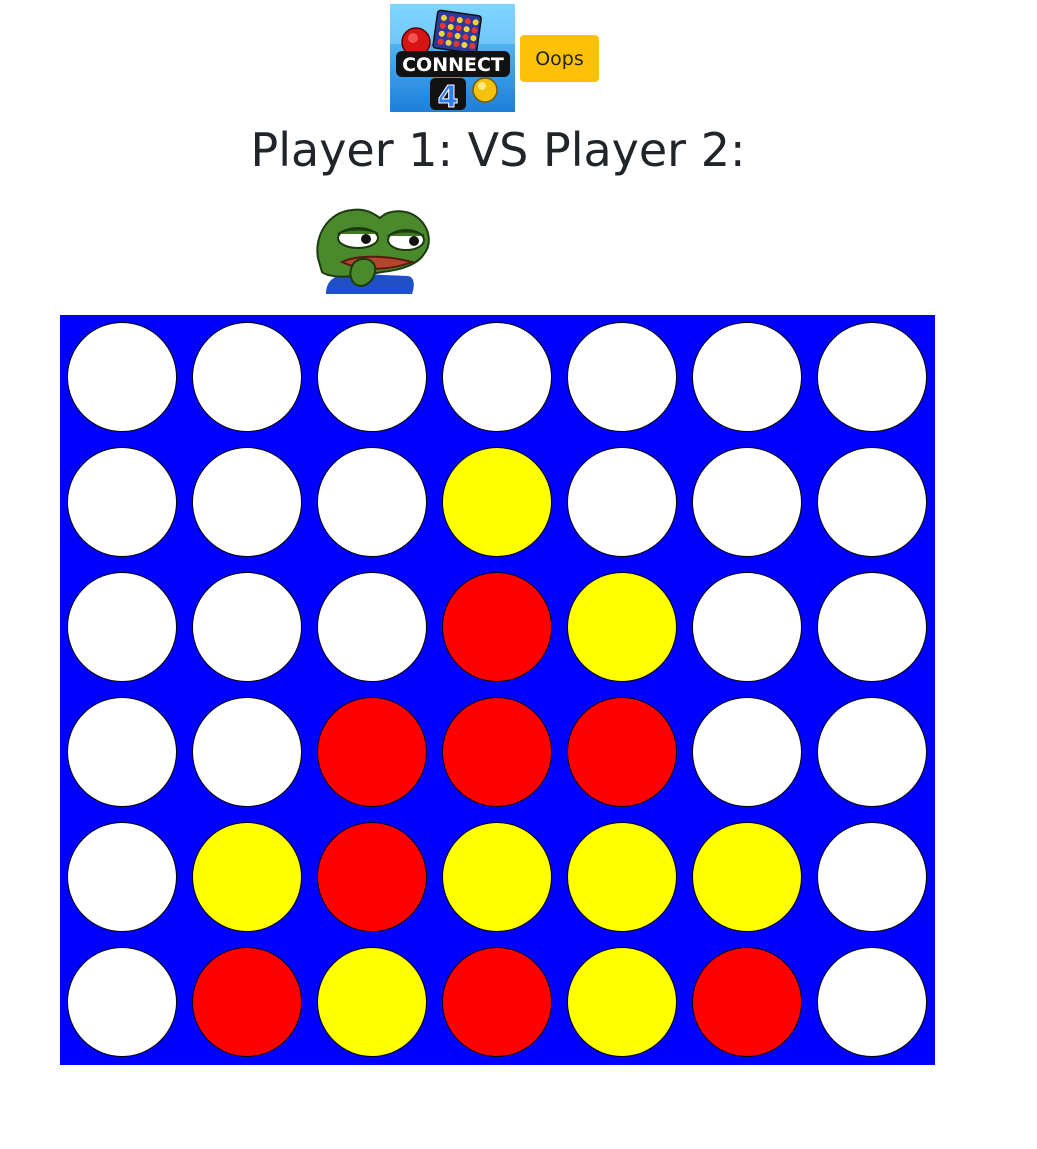 The width and height of the screenshot is (1037, 1149). Describe the element at coordinates (122, 877) in the screenshot. I see `board-cell-r5-c1` at that location.